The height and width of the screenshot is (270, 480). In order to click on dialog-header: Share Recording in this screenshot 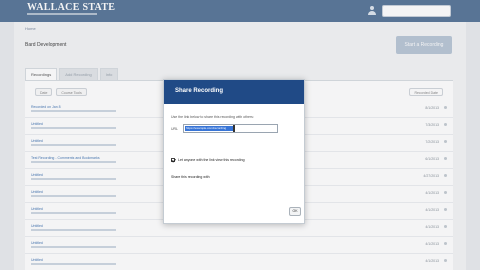, I will do `click(234, 92)`.